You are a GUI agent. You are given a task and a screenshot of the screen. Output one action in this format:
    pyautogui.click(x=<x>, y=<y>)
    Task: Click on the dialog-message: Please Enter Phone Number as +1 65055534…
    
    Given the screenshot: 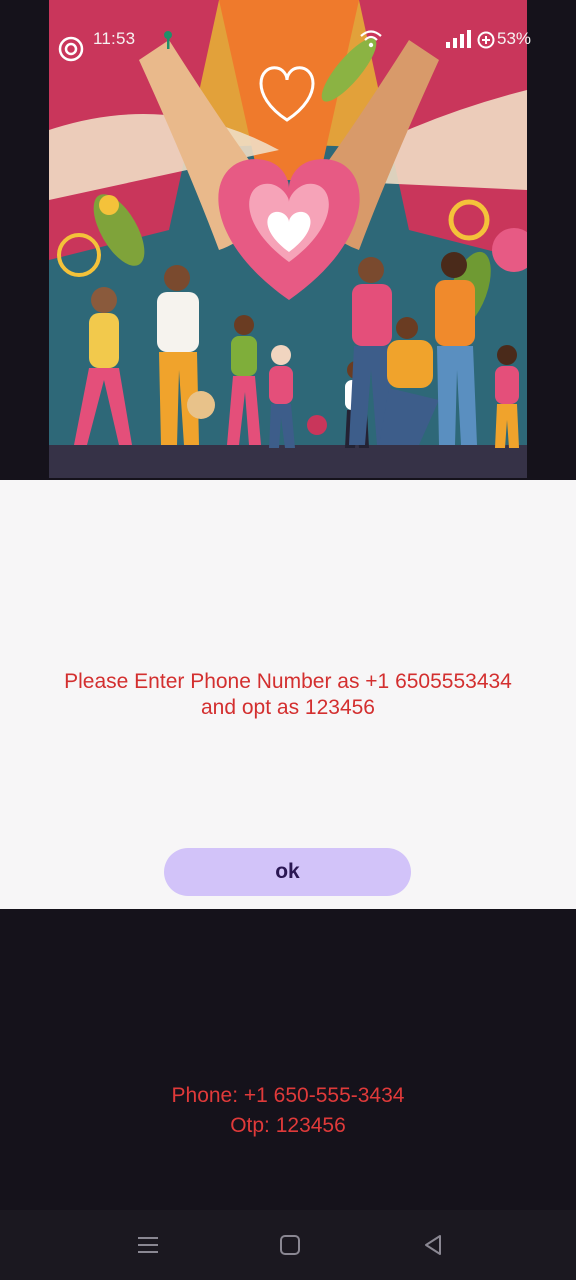 What is the action you would take?
    pyautogui.click(x=288, y=694)
    